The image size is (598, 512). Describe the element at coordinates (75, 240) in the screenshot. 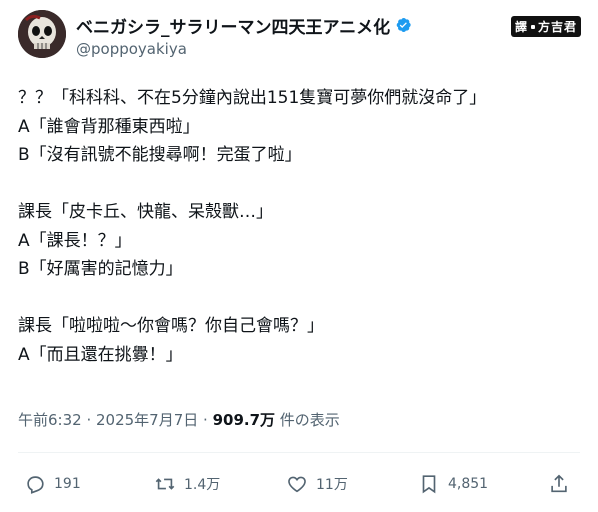

I see `tweet-line: A「課長！？」` at that location.